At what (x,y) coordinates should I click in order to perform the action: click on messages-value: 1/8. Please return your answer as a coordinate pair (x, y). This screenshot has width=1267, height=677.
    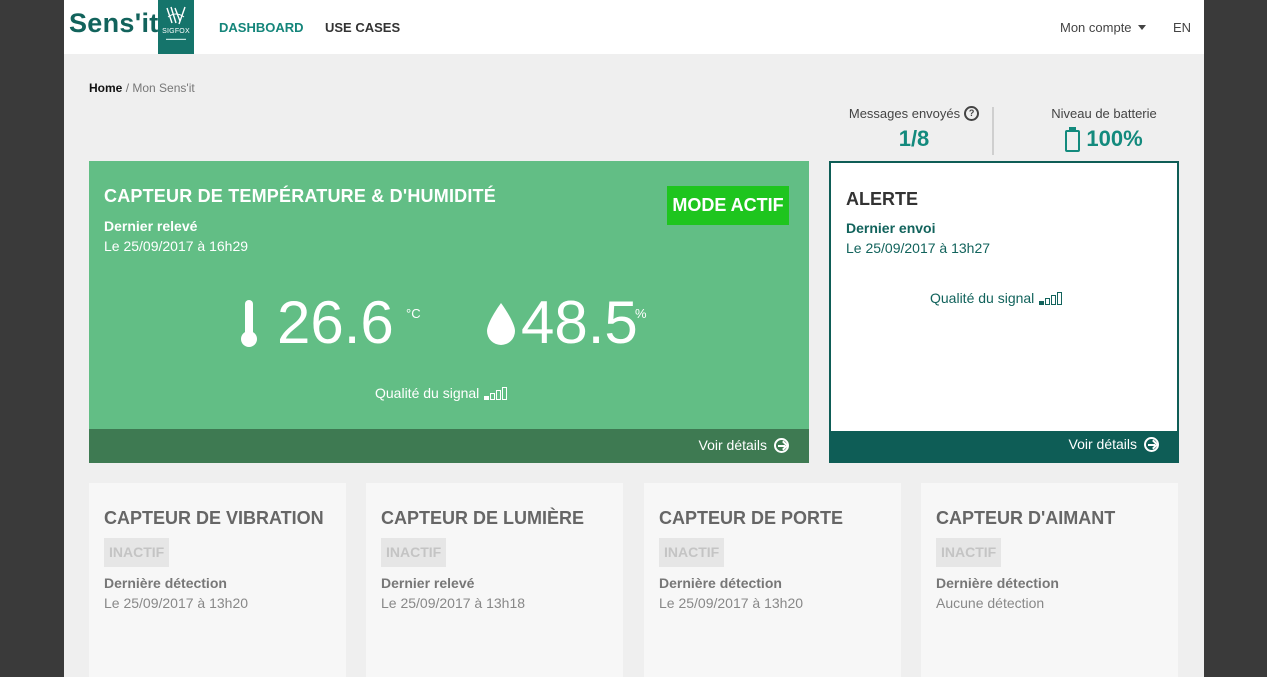
    Looking at the image, I should click on (914, 138).